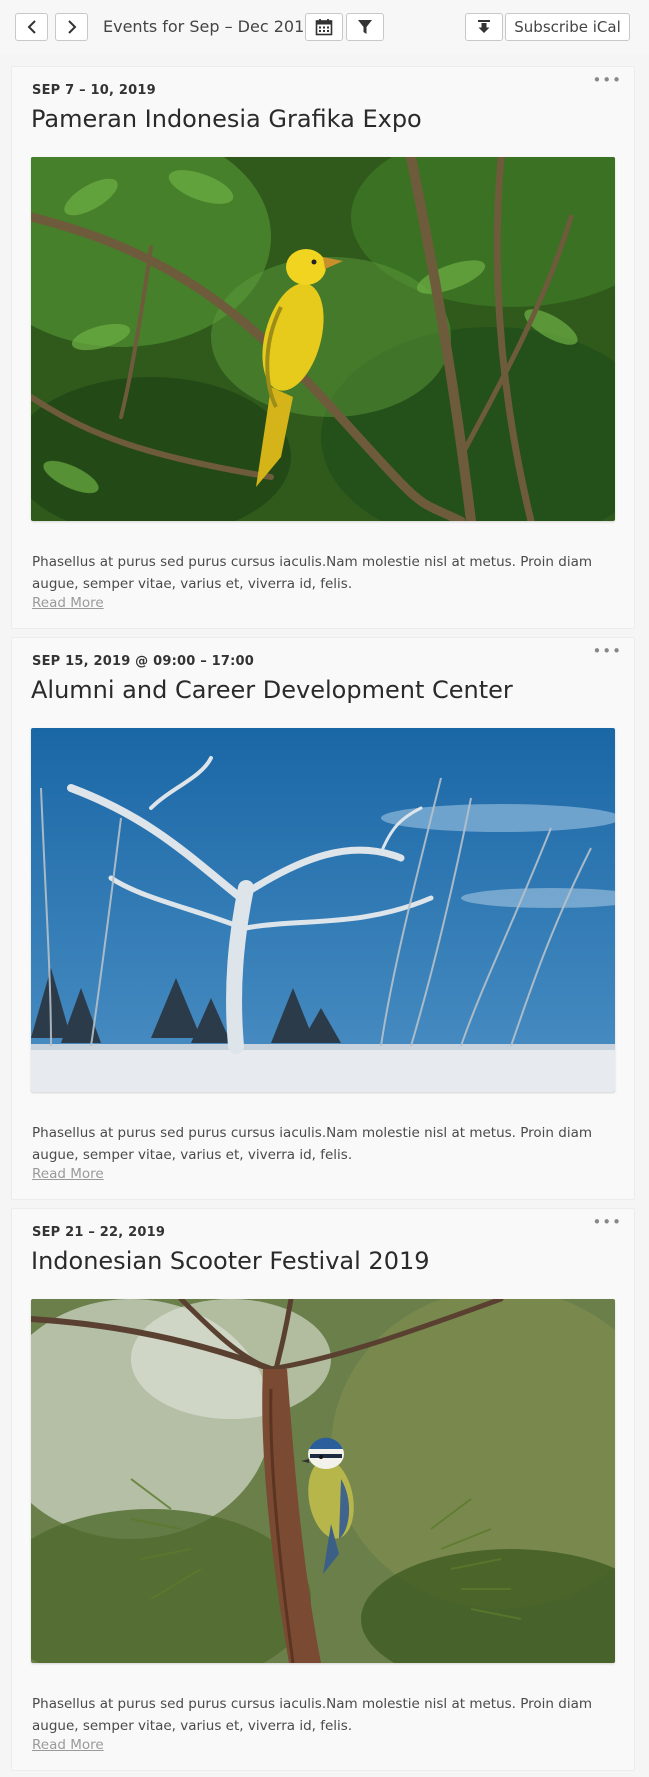  I want to click on event-title: Pameran Indonesia Grafika Expo, so click(226, 119).